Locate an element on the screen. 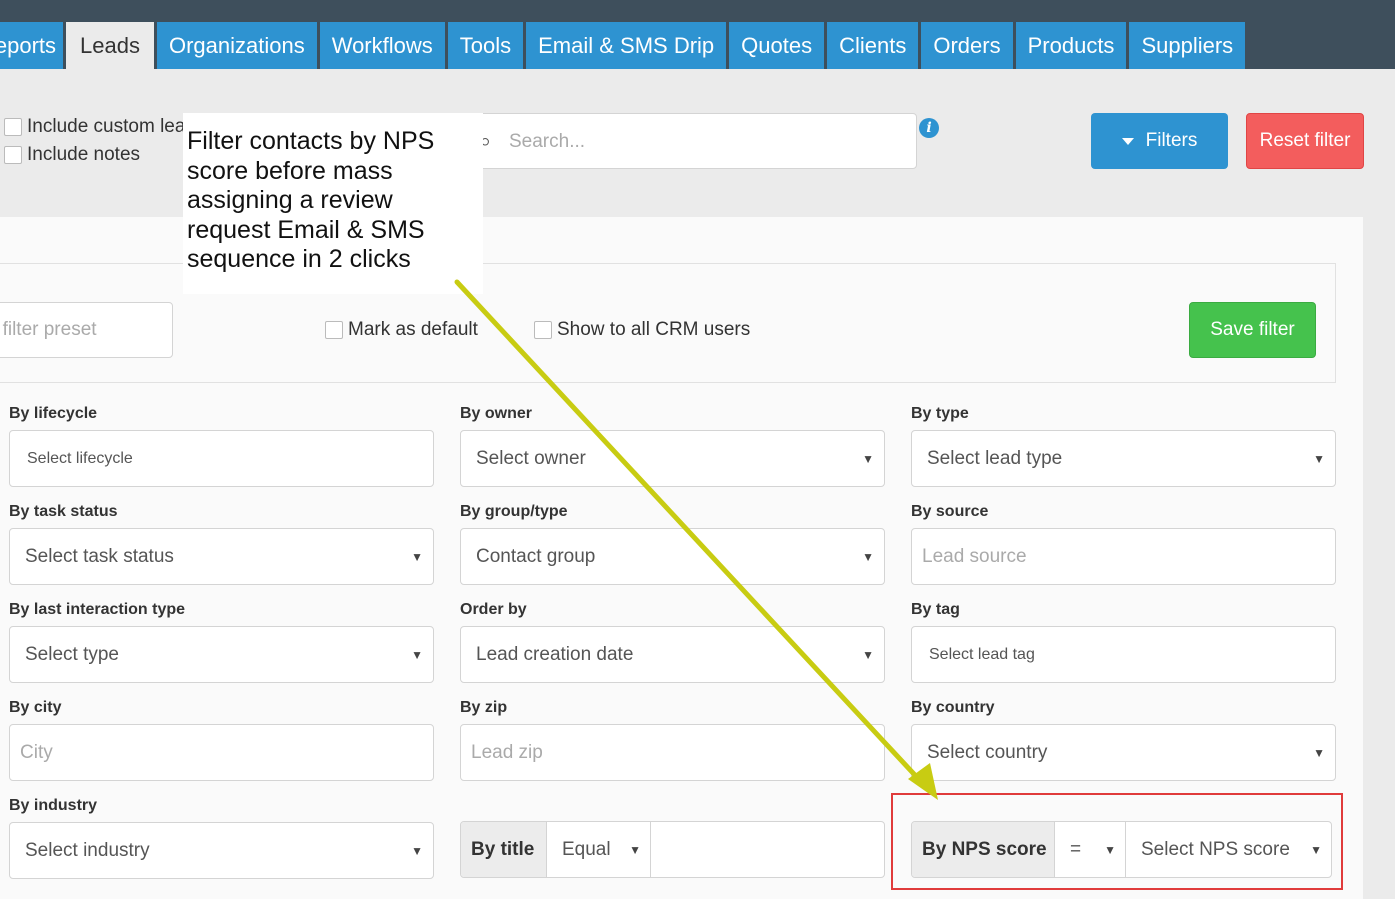 The width and height of the screenshot is (1395, 899). tab-quotes: Quotes is located at coordinates (777, 45).